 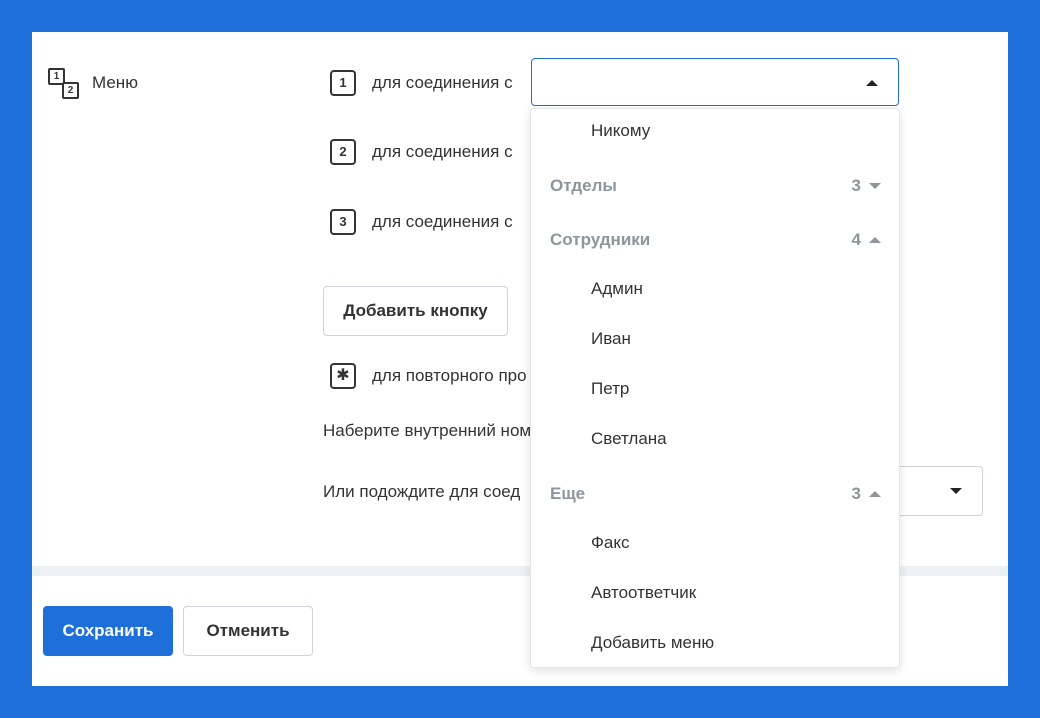 I want to click on option-more: Автоответчик, so click(x=643, y=593).